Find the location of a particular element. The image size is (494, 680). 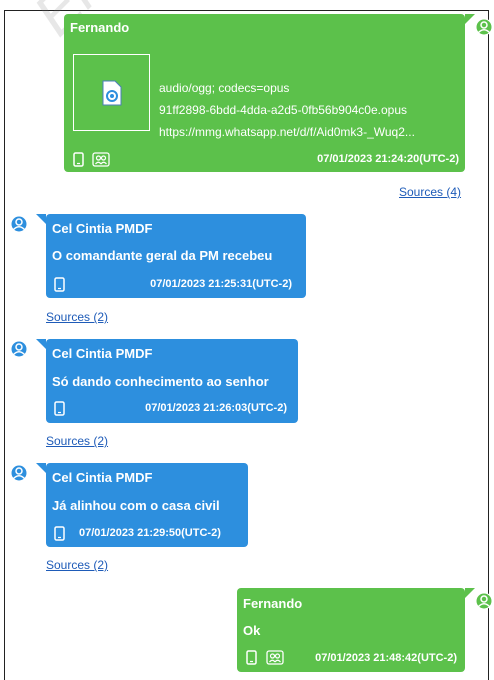

audio-file-icon is located at coordinates (112, 93).